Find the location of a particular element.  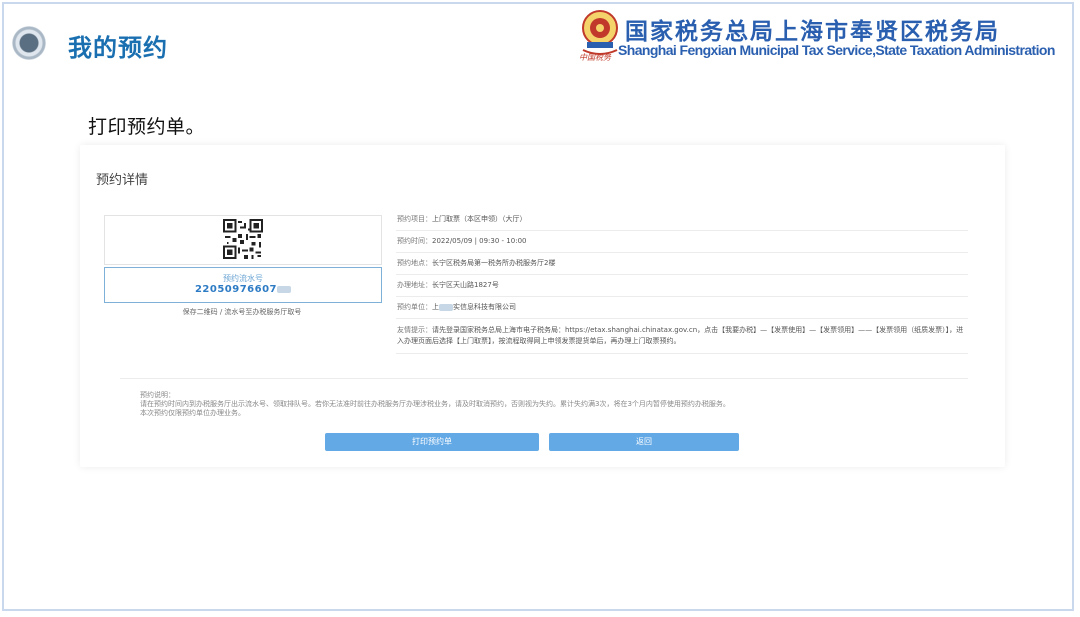

detail-key: 预约单位： is located at coordinates (414, 307).